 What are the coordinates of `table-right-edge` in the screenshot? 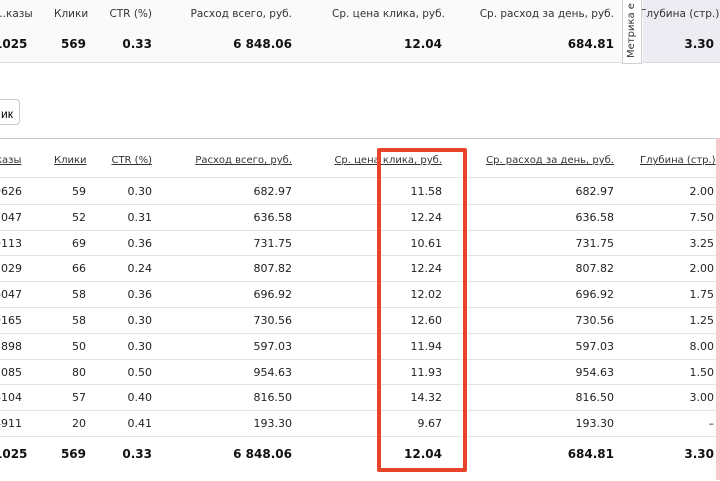 It's located at (718, 309).